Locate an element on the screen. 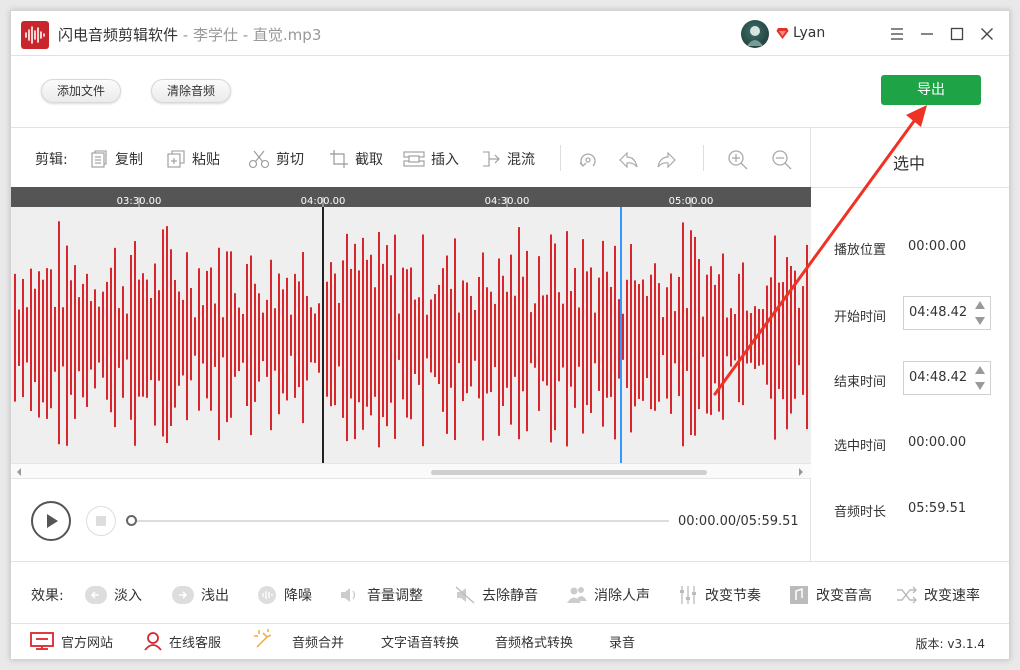  cut-button: 剪切 is located at coordinates (276, 159).